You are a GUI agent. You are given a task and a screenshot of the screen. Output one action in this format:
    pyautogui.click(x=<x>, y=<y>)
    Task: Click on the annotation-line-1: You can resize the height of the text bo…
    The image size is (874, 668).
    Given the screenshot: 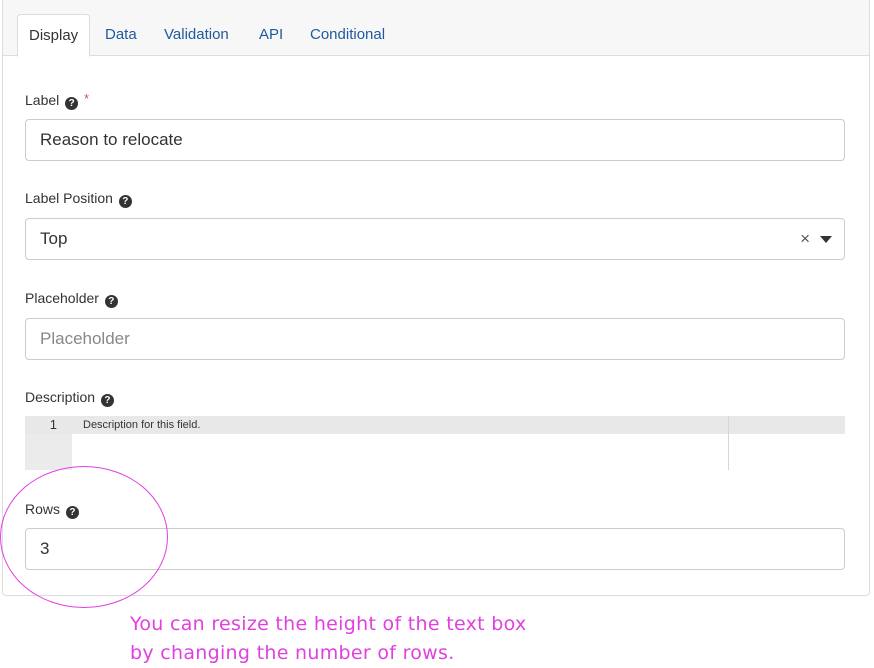 What is the action you would take?
    pyautogui.click(x=328, y=624)
    